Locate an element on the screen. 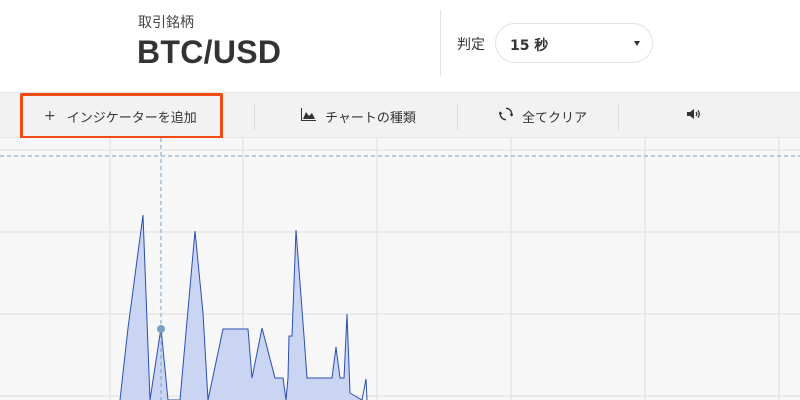 The image size is (800, 400). clear-all-label: 全てクリア is located at coordinates (555, 118).